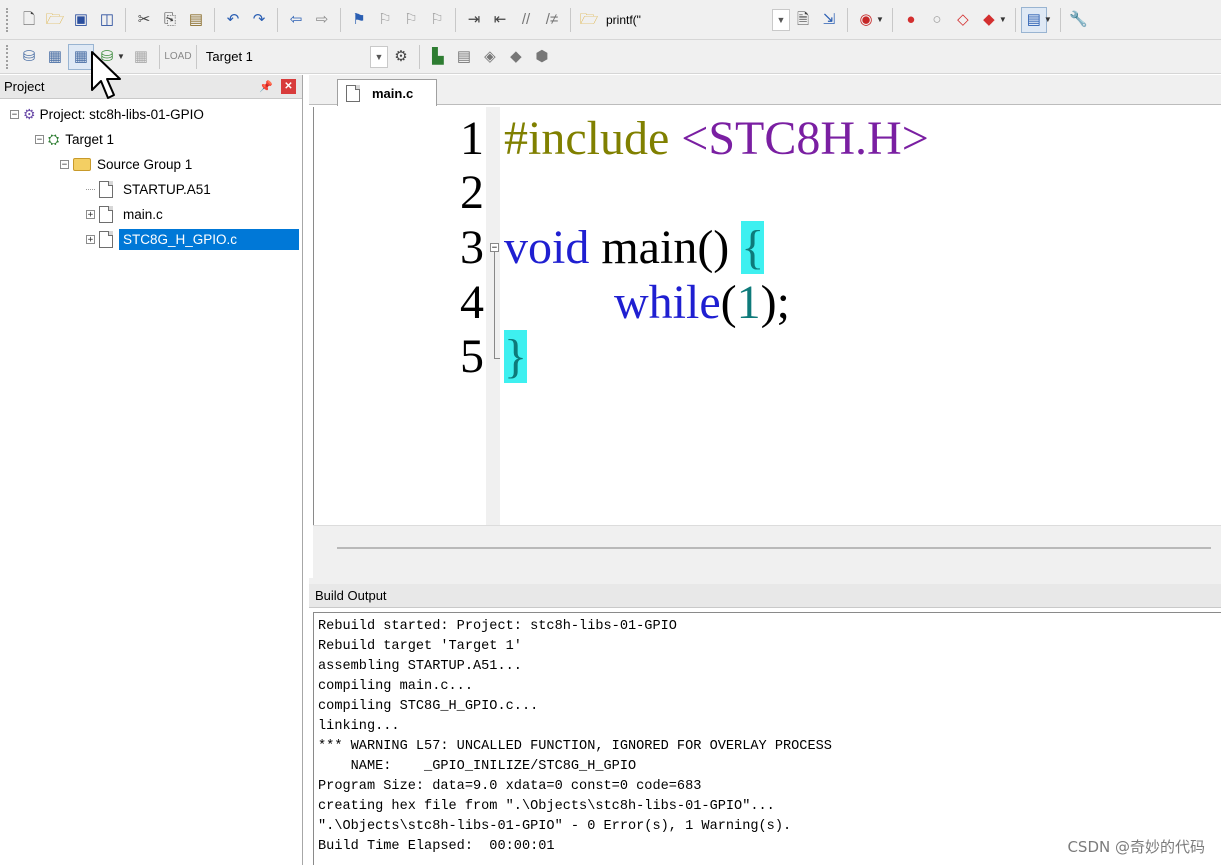 This screenshot has width=1221, height=865. Describe the element at coordinates (148, 189) in the screenshot. I see `tree-item-file: STARTUP.A51` at that location.